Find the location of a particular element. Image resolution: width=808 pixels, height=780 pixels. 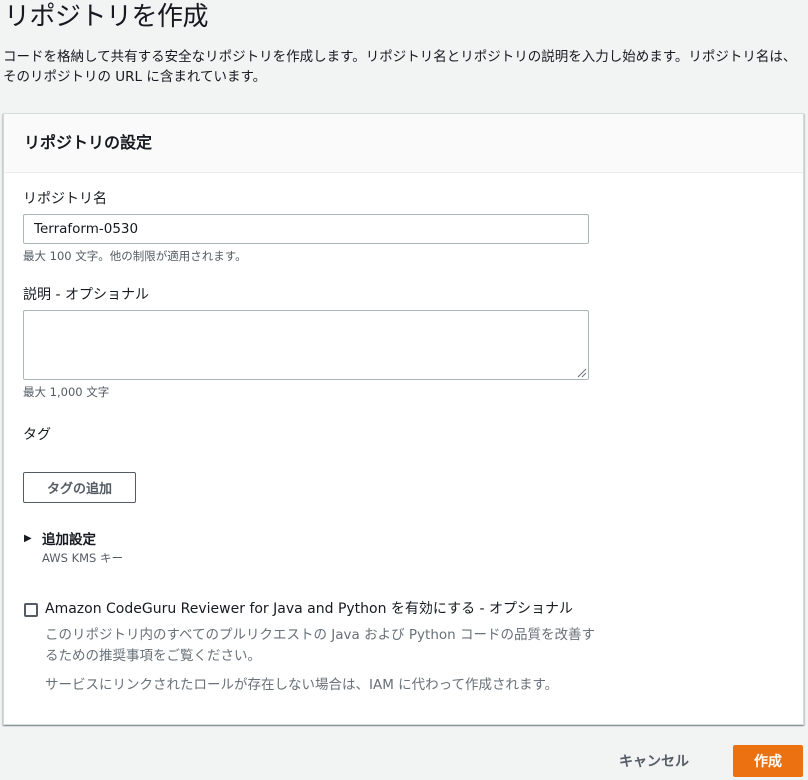

repo-name-hint: 最大 100 文字。他の制限が適用されます。 is located at coordinates (135, 256).